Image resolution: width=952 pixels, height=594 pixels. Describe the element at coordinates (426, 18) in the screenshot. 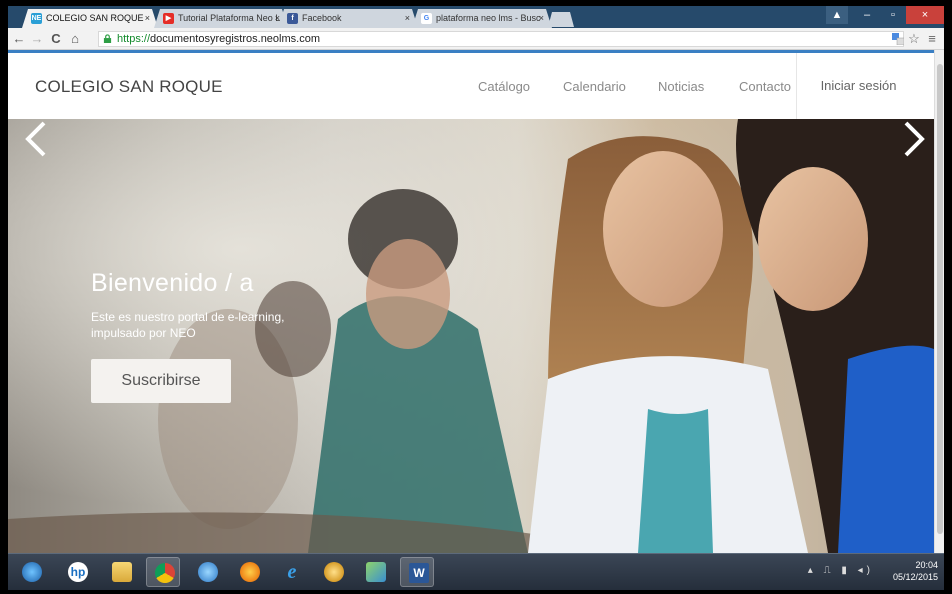

I see `google-icon: G` at that location.